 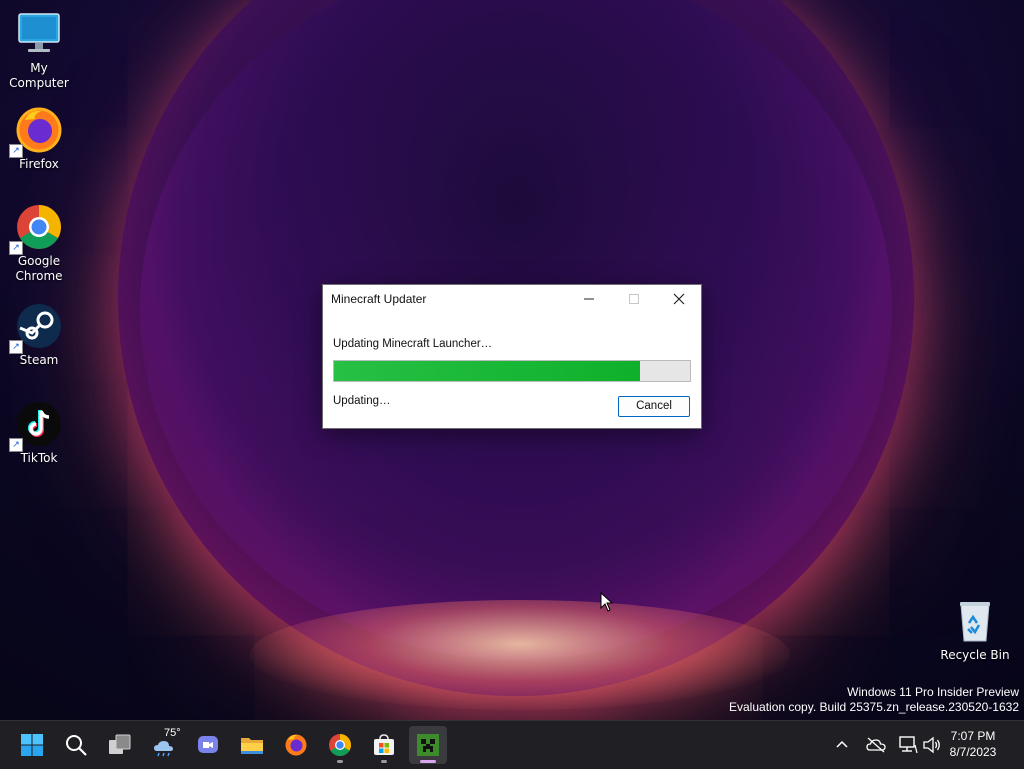 I want to click on weather-widget-button: 75°, so click(x=164, y=745).